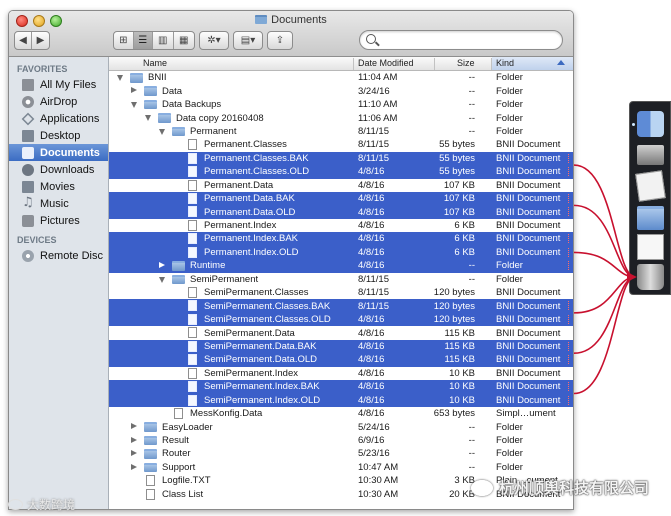  Describe the element at coordinates (341, 90) in the screenshot. I see `folder-row: Data 3/24/16 -- Folder` at that location.